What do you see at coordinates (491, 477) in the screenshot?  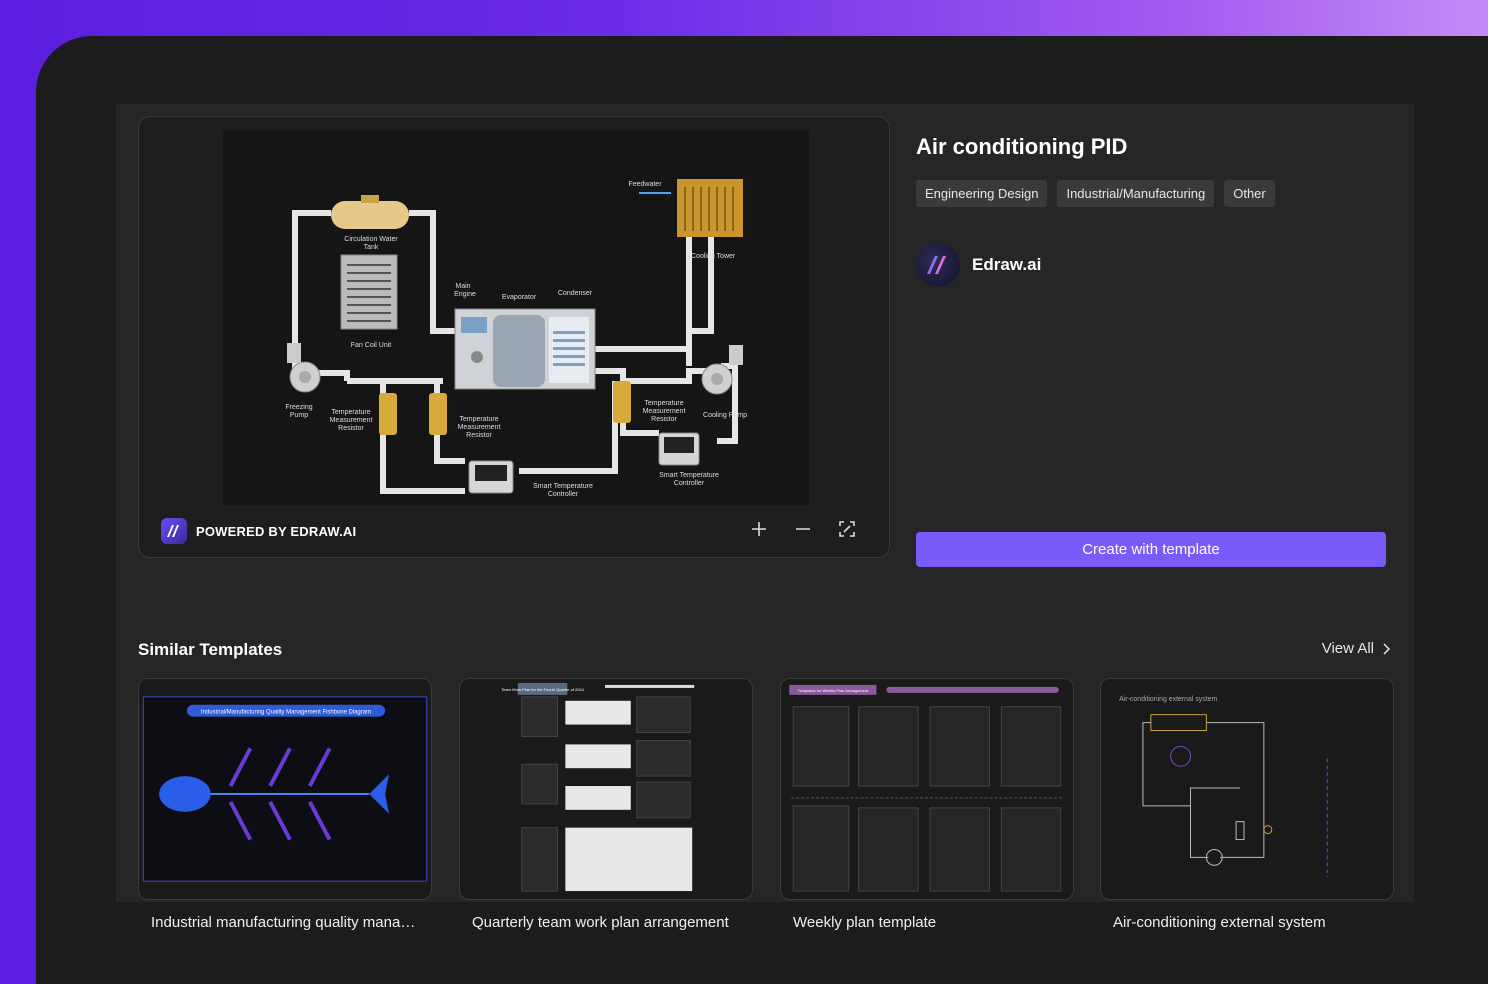 I see `smart-controller-a` at bounding box center [491, 477].